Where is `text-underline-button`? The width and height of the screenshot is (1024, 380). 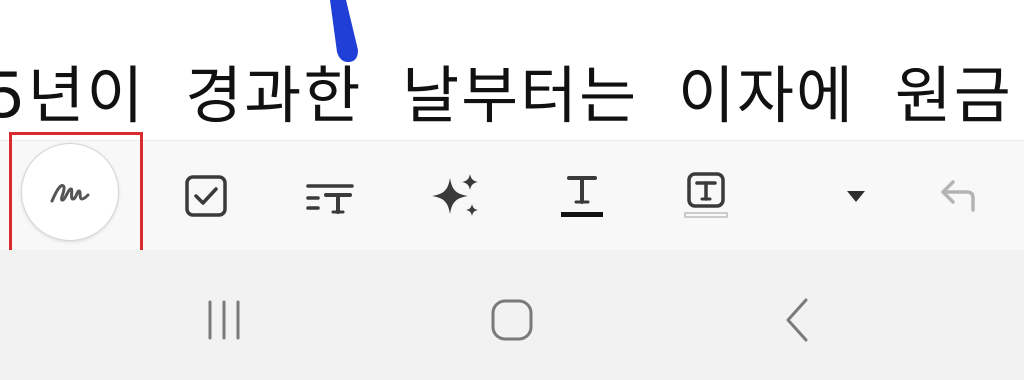
text-underline-button is located at coordinates (582, 196).